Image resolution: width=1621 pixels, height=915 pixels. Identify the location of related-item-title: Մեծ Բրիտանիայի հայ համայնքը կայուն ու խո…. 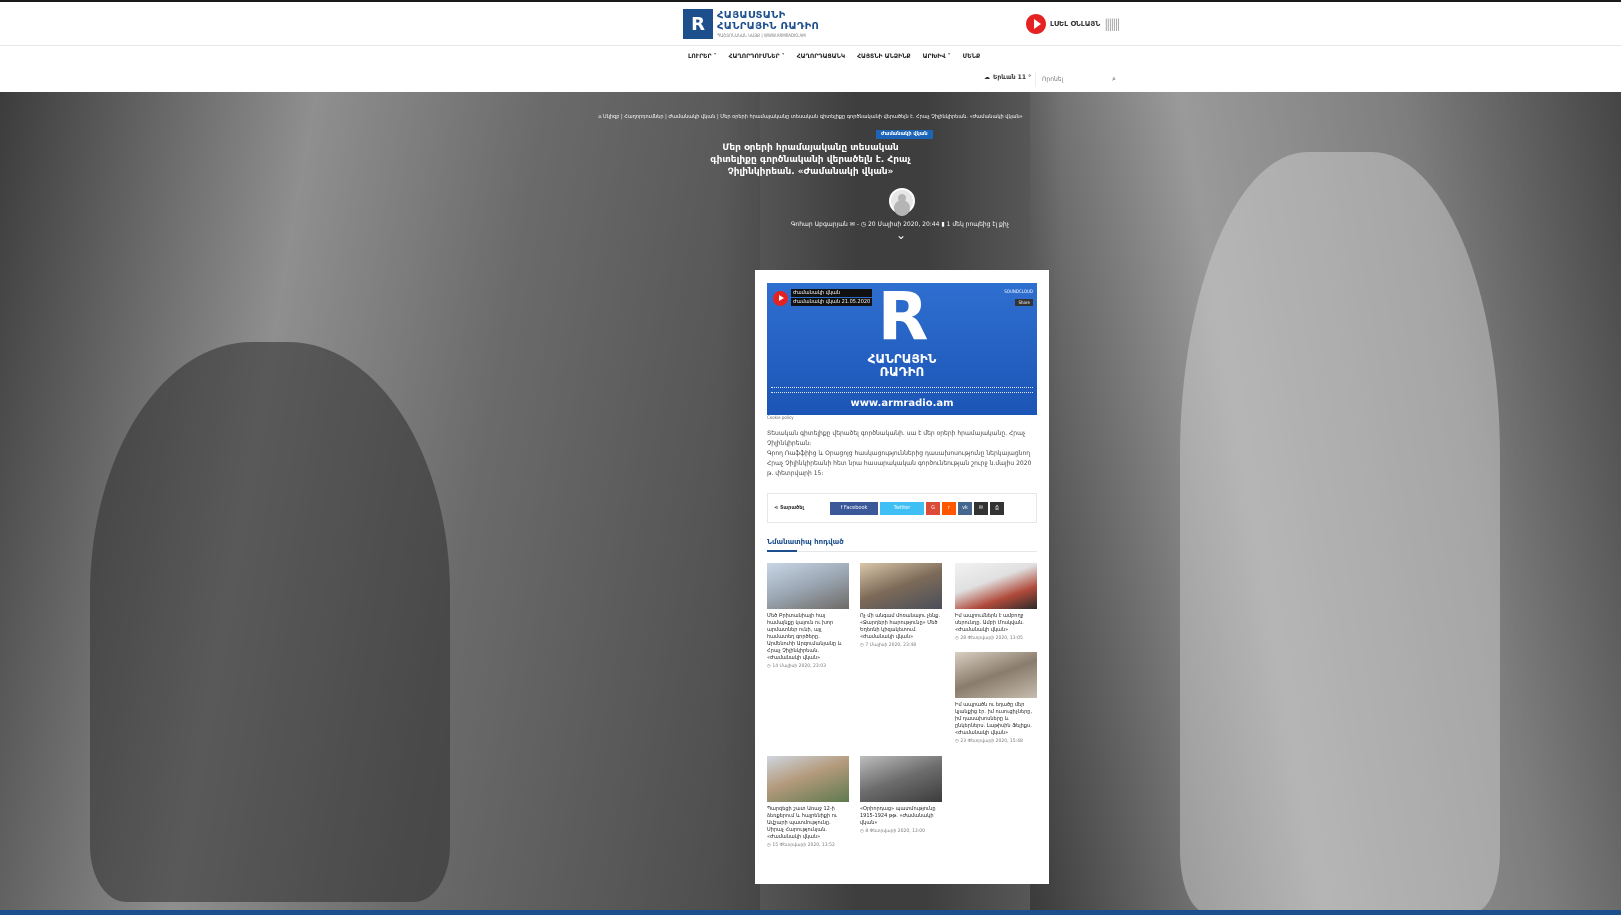
(808, 637).